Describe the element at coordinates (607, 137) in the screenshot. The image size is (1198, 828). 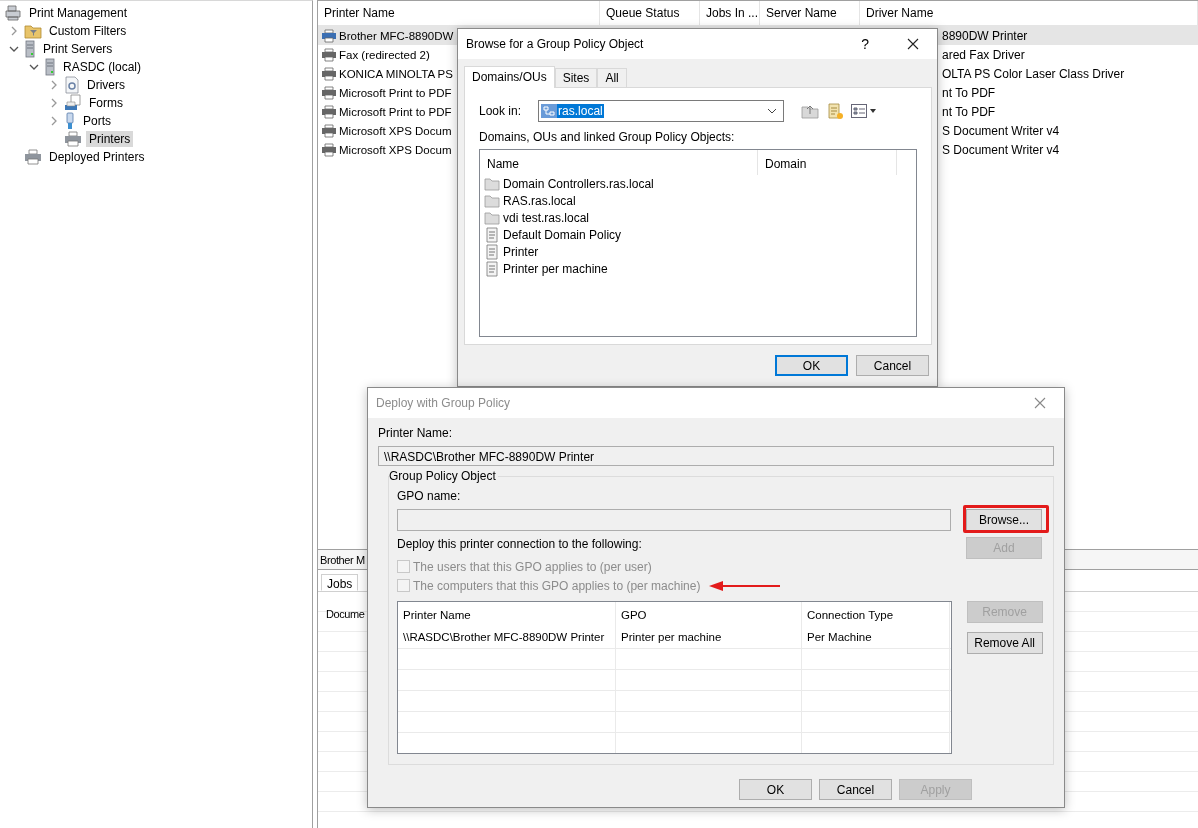
I see `list-label: Domains, OUs and linked Group Policy Objects:` at that location.